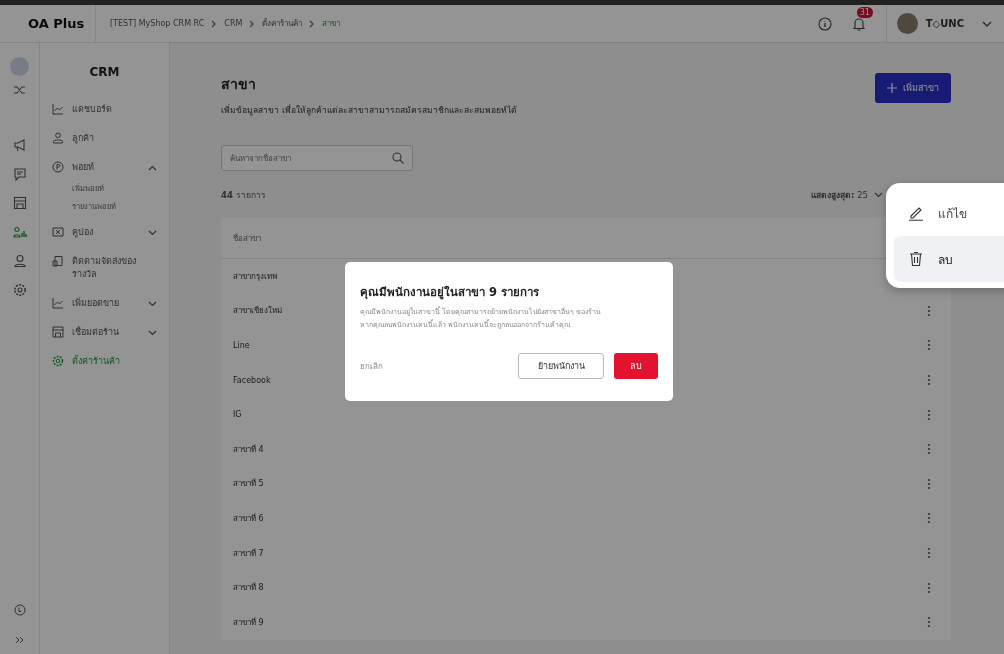  Describe the element at coordinates (561, 366) in the screenshot. I see `move-staff-button: ย้ายพนักงาน` at that location.